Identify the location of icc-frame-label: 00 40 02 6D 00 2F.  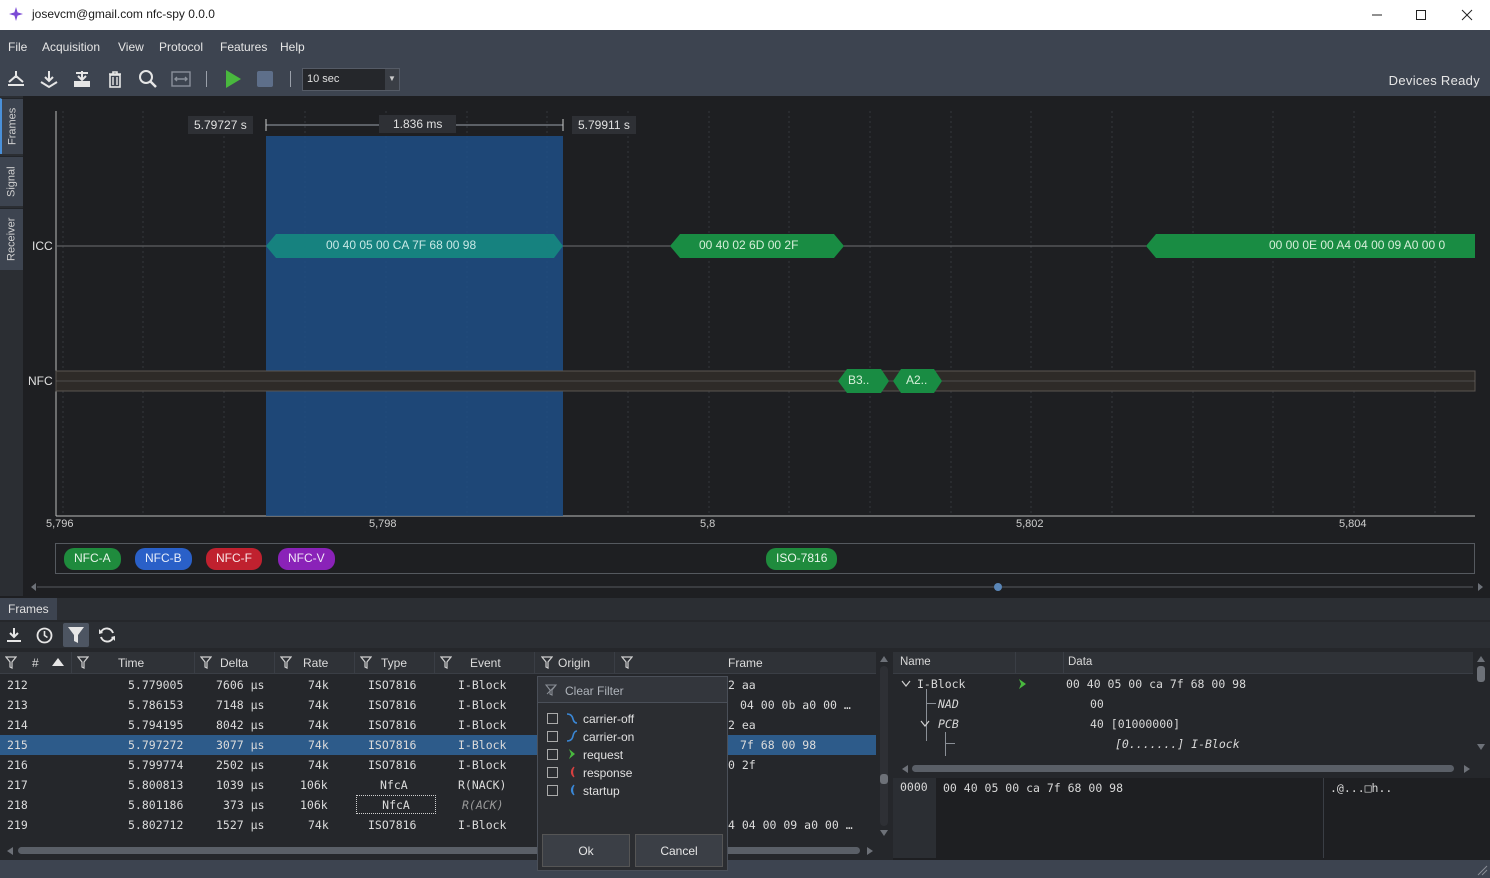
(748, 245).